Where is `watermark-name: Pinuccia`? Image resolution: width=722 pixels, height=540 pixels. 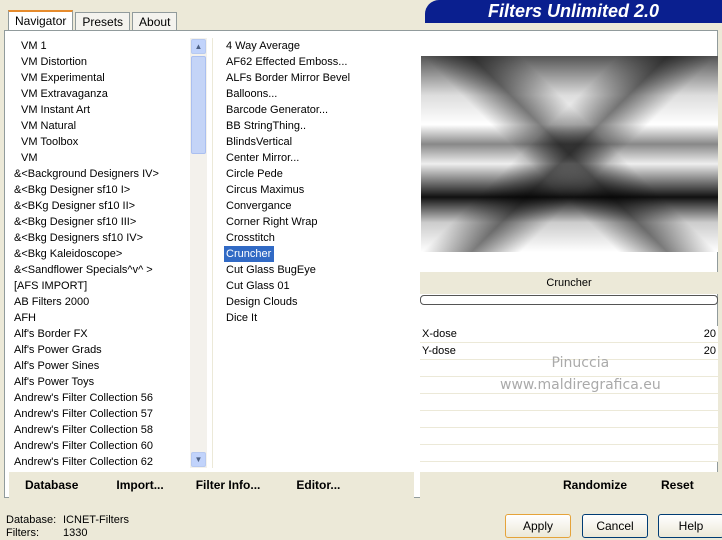 watermark-name: Pinuccia is located at coordinates (580, 363).